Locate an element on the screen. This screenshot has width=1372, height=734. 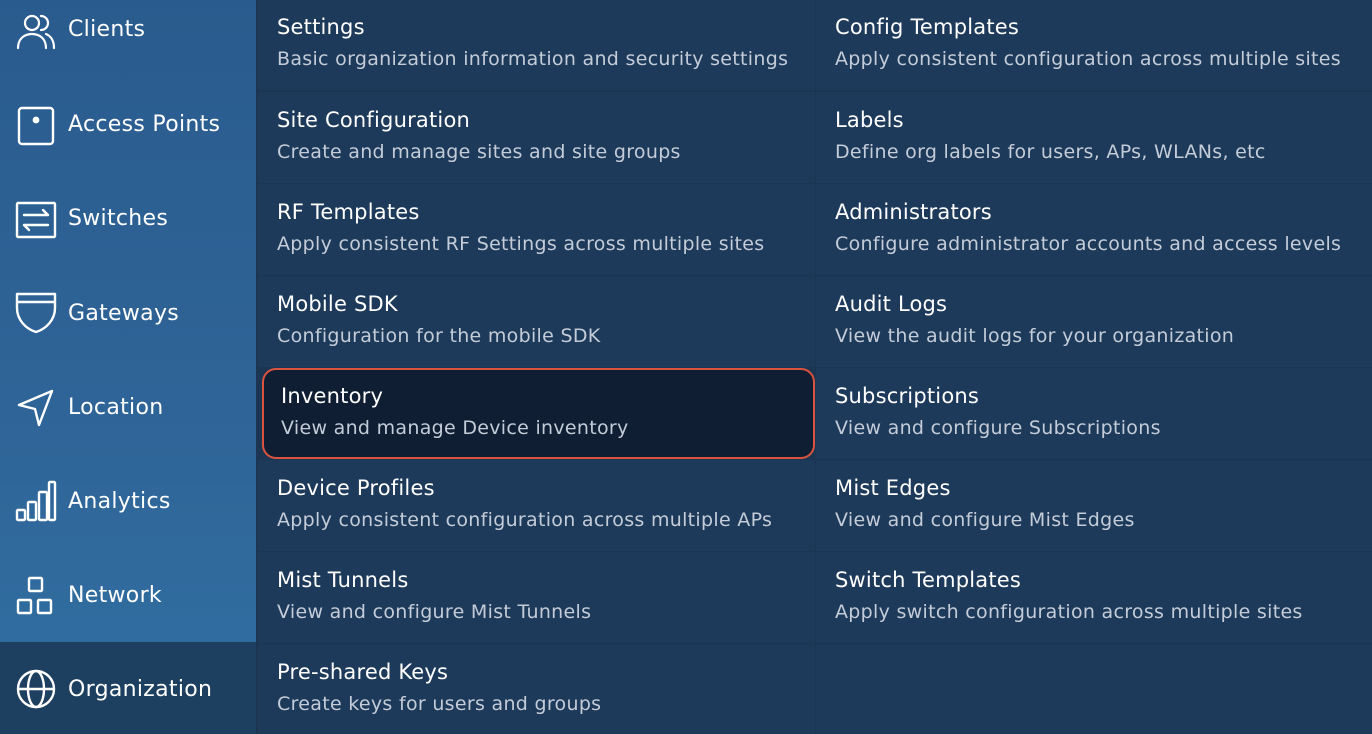
menu-item-title: Subscriptions is located at coordinates (907, 396).